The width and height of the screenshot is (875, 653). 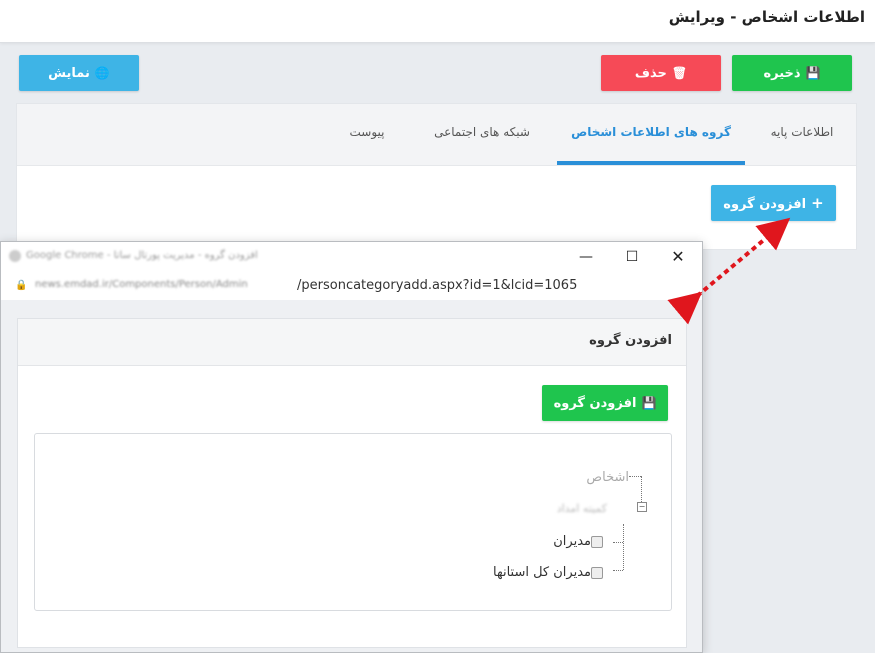 I want to click on arrow-line, so click(x=729, y=271).